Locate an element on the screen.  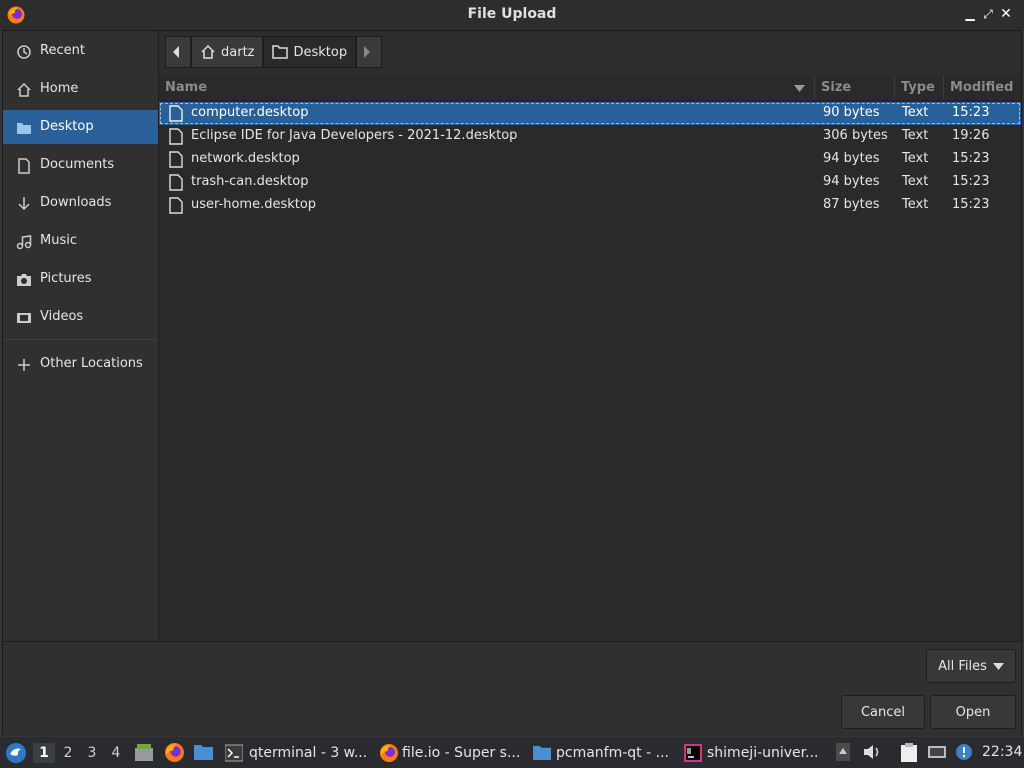
sidebar-item-pictures: Pictures is located at coordinates (80, 279).